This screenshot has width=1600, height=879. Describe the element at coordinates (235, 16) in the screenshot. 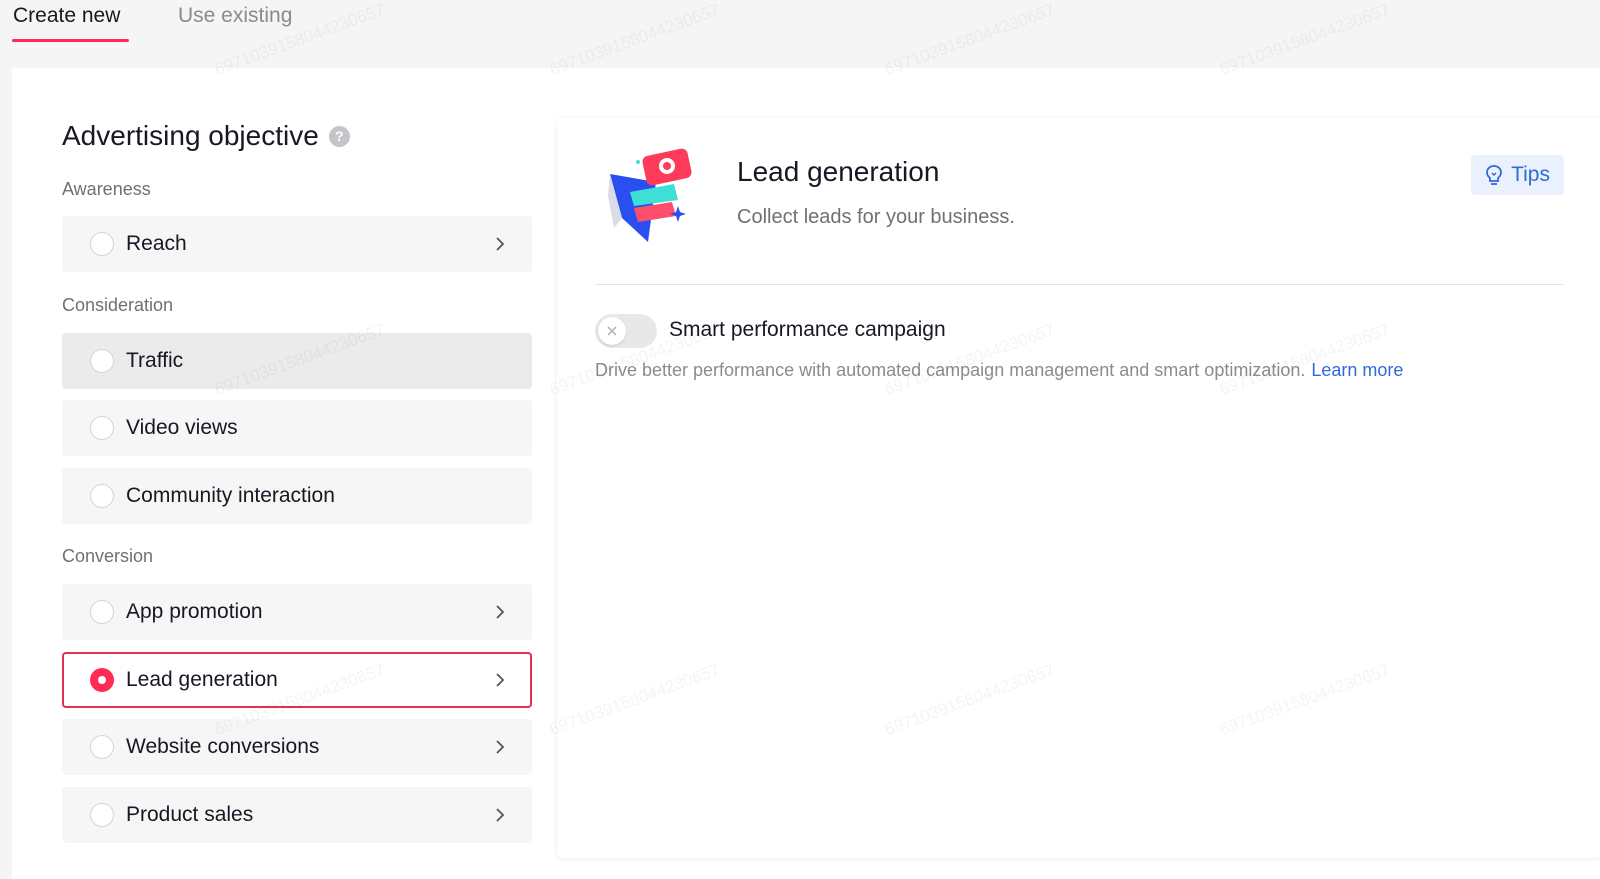

I see `tab-use-existing: Use existing` at that location.